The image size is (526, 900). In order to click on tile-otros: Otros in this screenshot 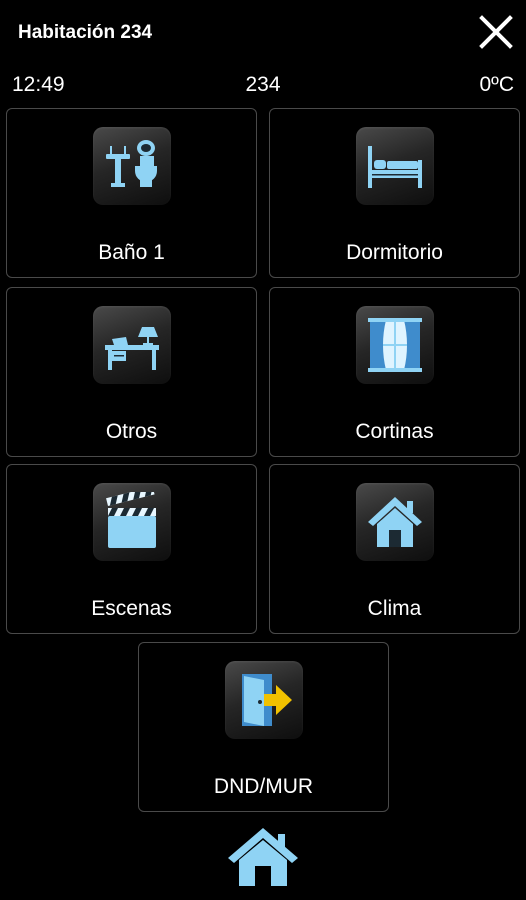, I will do `click(131, 372)`.